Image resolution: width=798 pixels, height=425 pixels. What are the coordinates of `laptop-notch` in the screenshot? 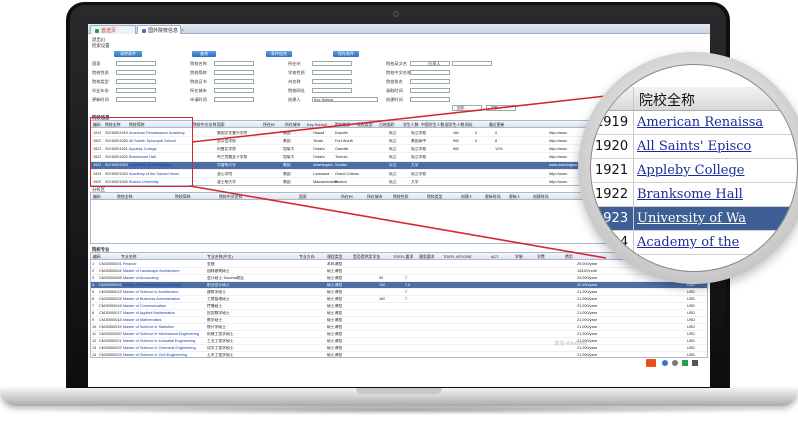 It's located at (399, 391).